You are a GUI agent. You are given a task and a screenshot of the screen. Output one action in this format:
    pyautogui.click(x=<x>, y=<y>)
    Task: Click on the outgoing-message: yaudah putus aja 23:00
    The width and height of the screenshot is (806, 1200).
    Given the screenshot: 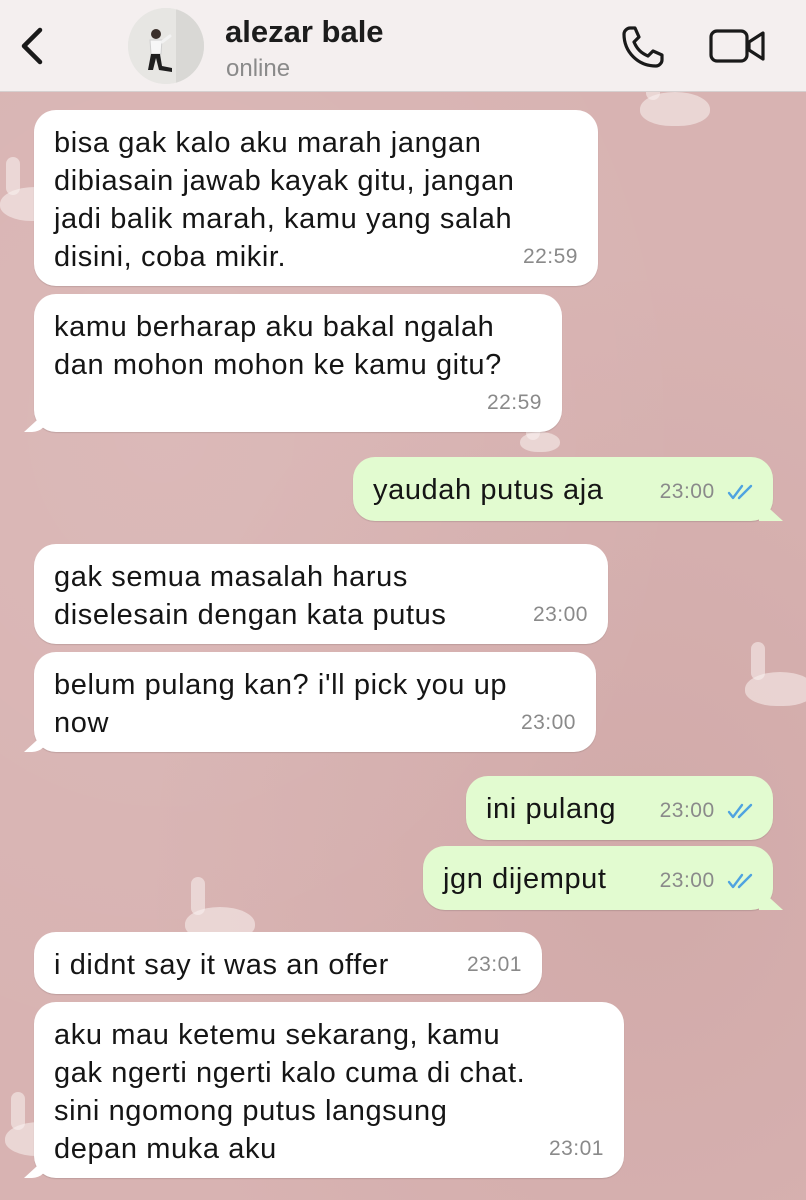 What is the action you would take?
    pyautogui.click(x=563, y=489)
    